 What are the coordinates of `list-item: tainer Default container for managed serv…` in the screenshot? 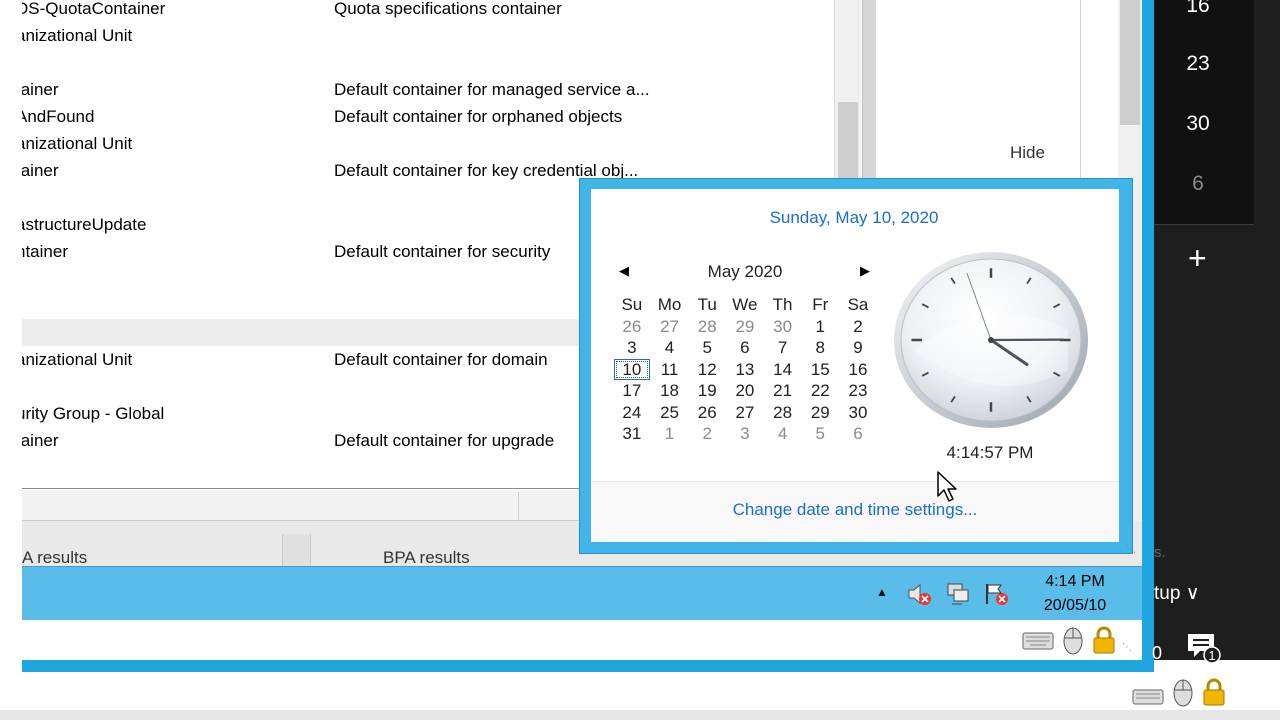 It's located at (441, 89).